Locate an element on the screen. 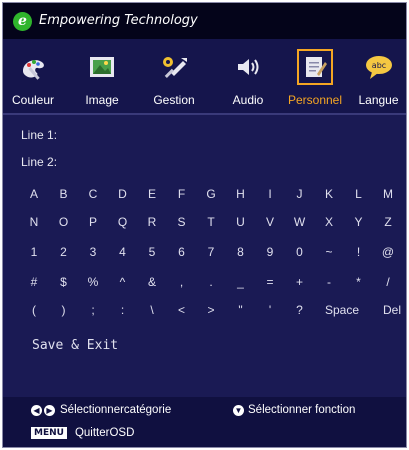 This screenshot has width=409, height=450. key-button: - is located at coordinates (329, 282).